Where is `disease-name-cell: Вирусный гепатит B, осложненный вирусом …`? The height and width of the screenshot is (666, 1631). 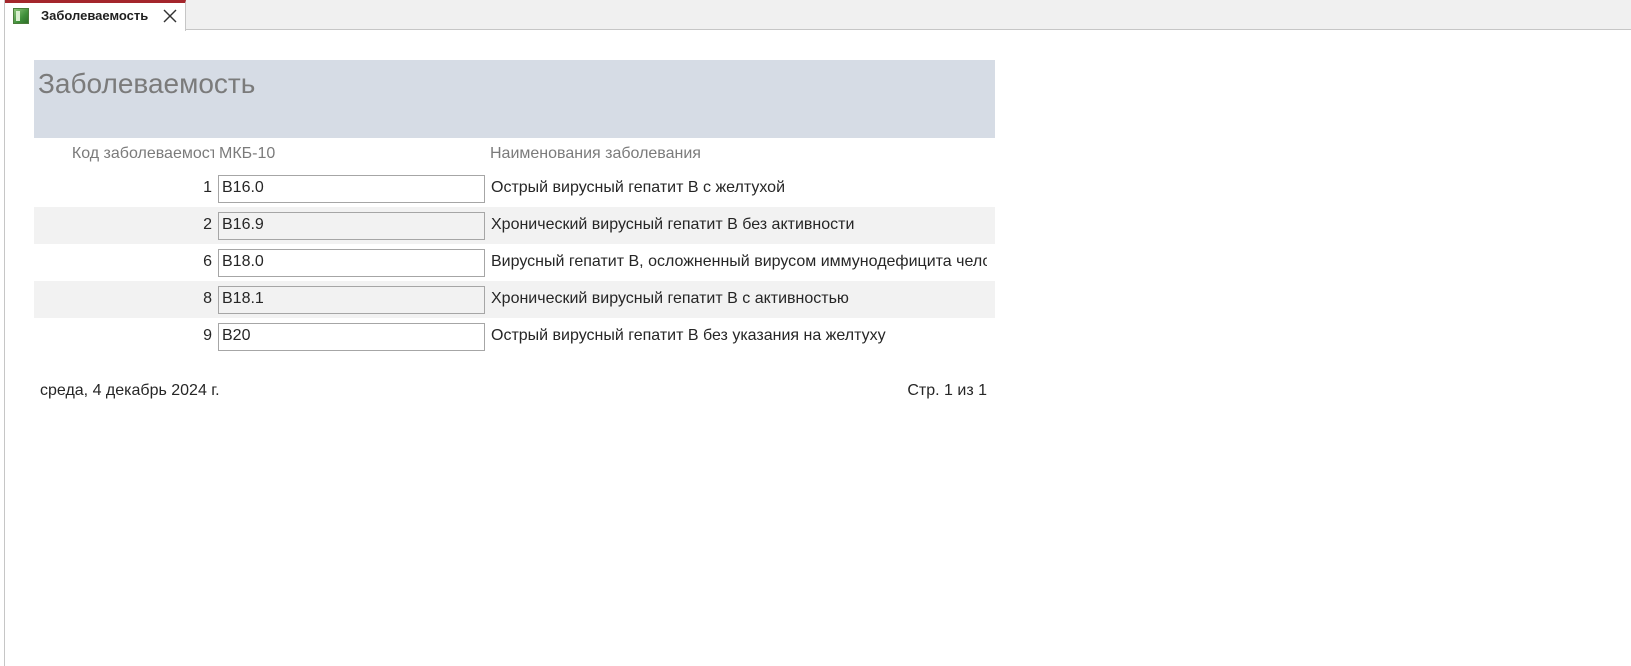
disease-name-cell: Вирусный гепатит B, осложненный вирусом … is located at coordinates (739, 261).